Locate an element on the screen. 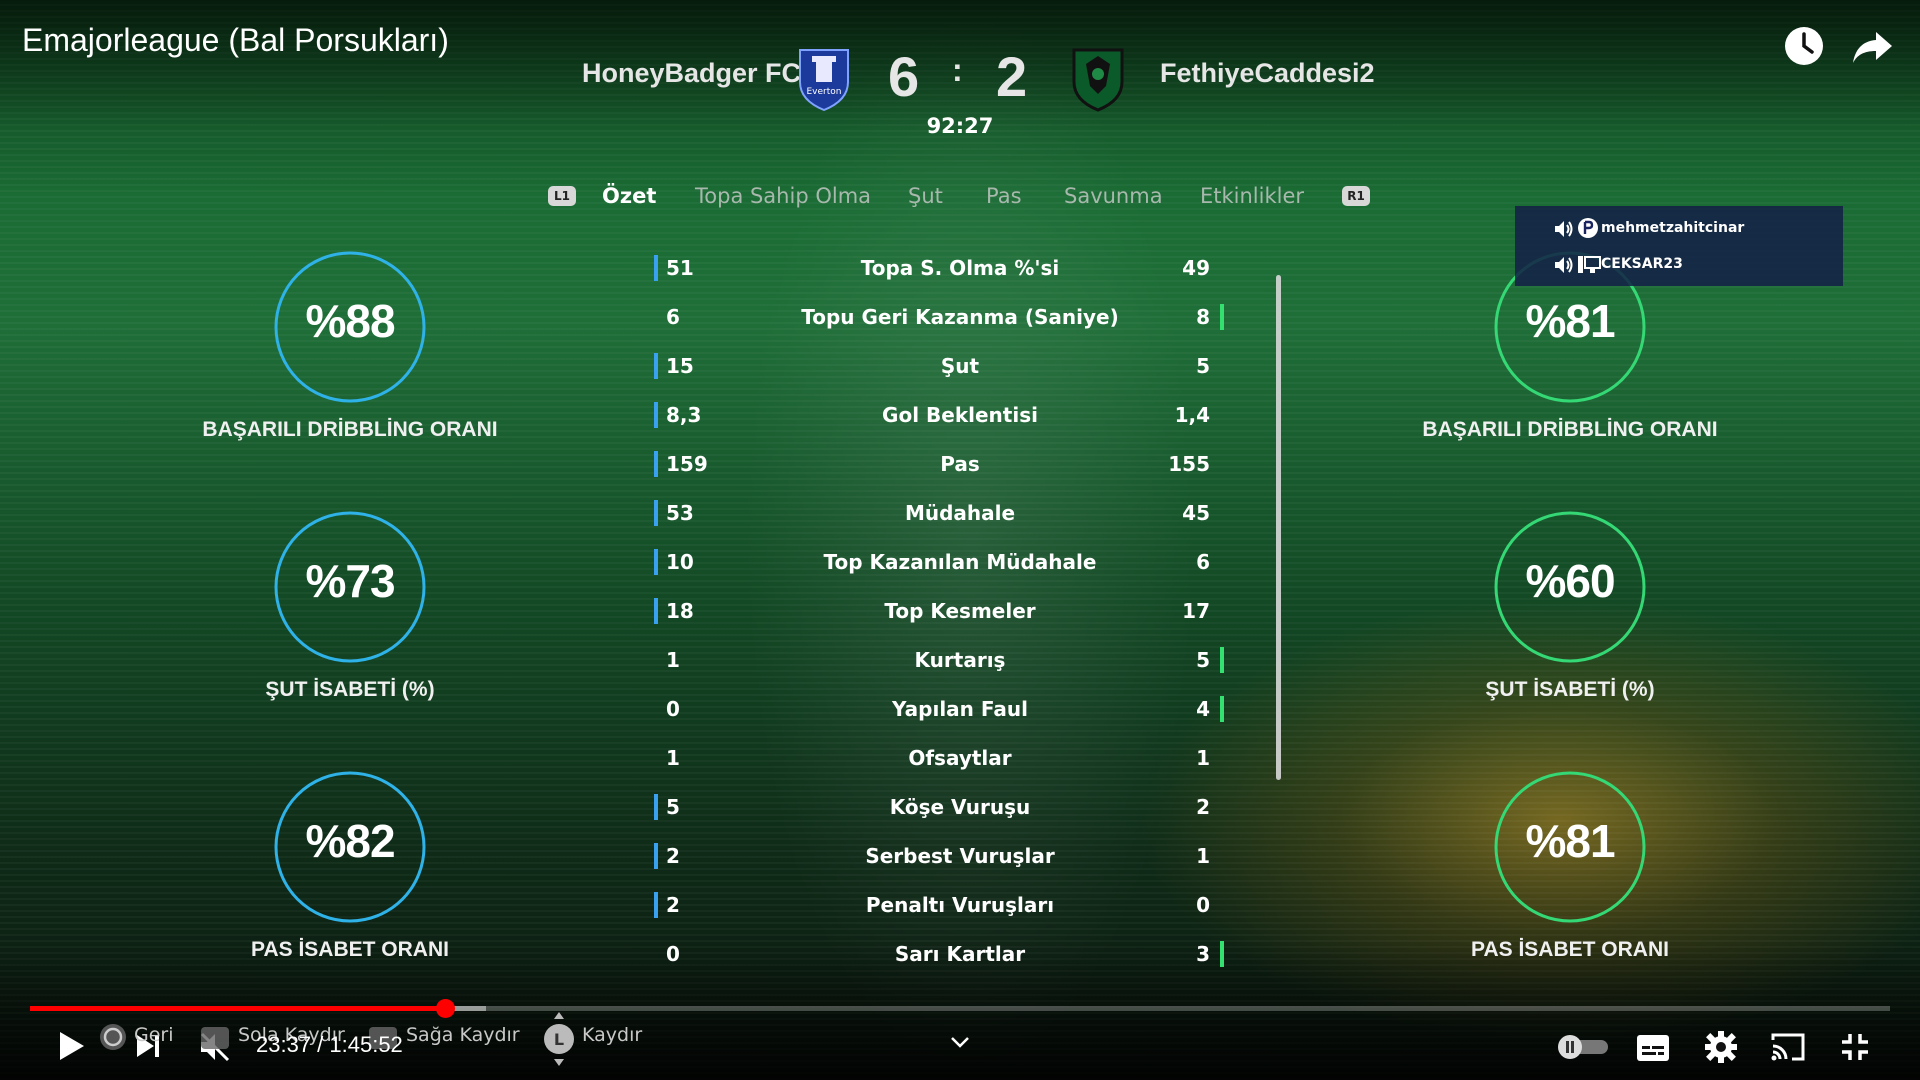 The image size is (1920, 1080). svg-text: L is located at coordinates (559, 1039).